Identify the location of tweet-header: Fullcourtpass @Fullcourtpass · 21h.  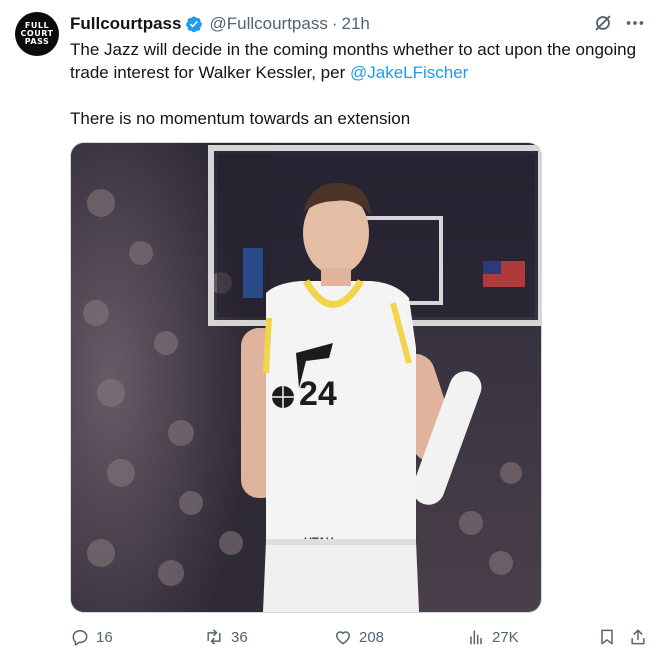
(220, 24).